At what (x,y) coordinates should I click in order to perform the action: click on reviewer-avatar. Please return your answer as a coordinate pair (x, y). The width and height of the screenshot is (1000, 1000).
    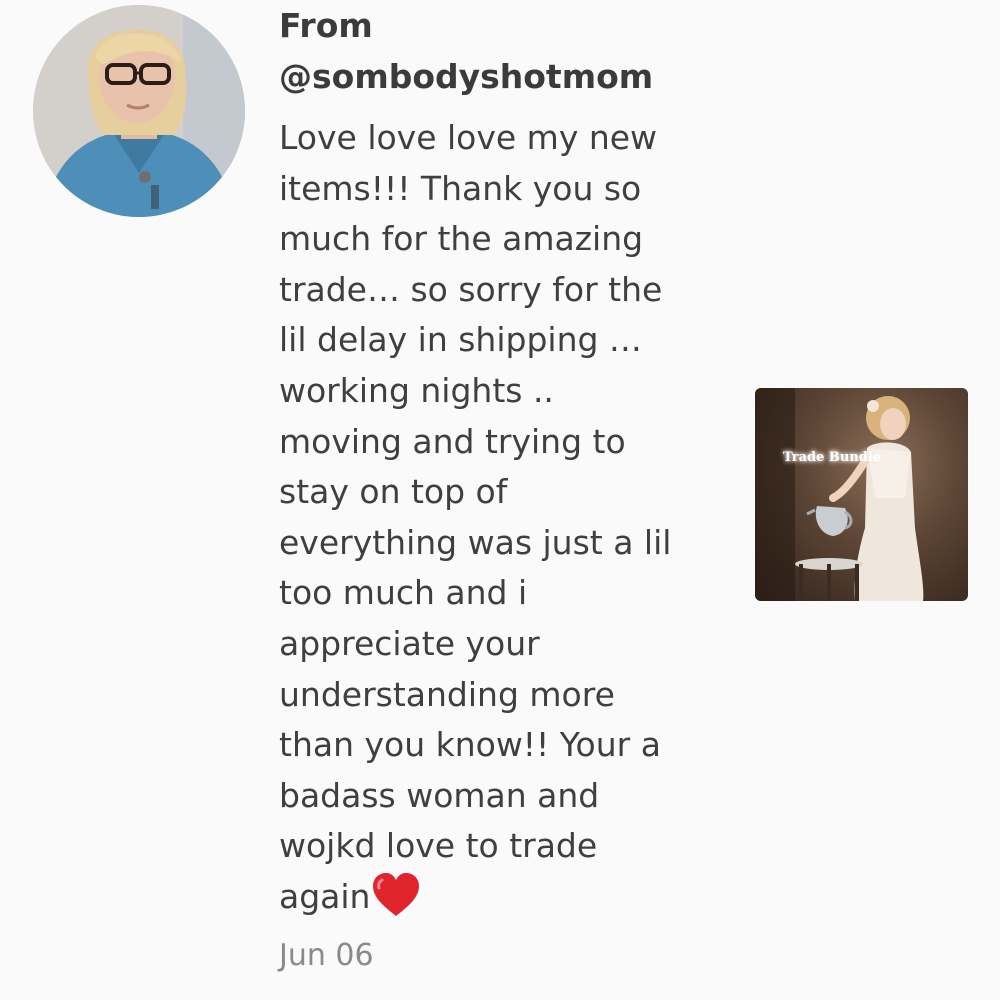
    Looking at the image, I should click on (139, 111).